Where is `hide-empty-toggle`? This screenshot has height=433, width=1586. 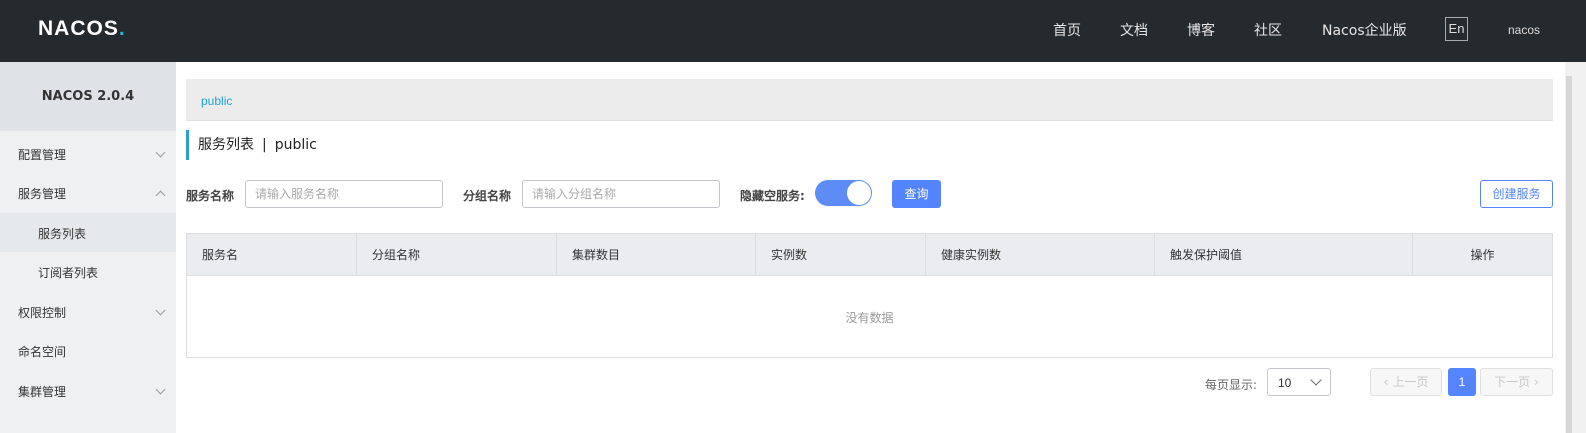 hide-empty-toggle is located at coordinates (843, 193).